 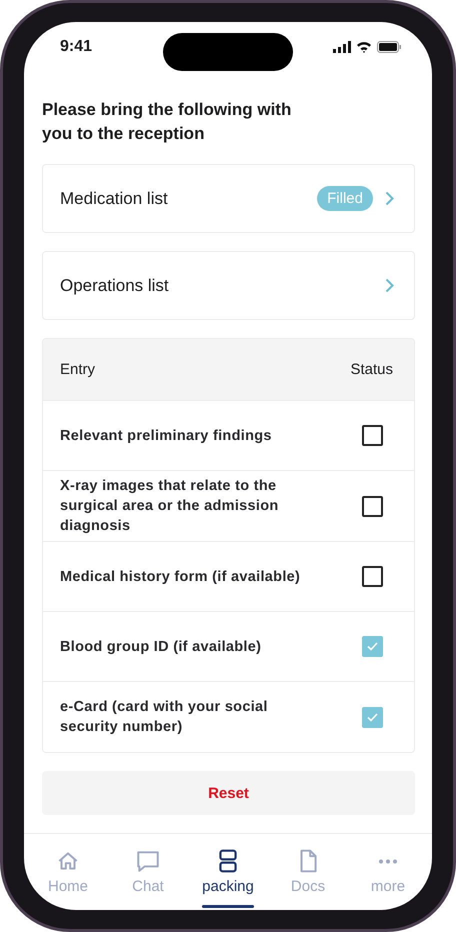 I want to click on link-label: Operations list, so click(x=115, y=286).